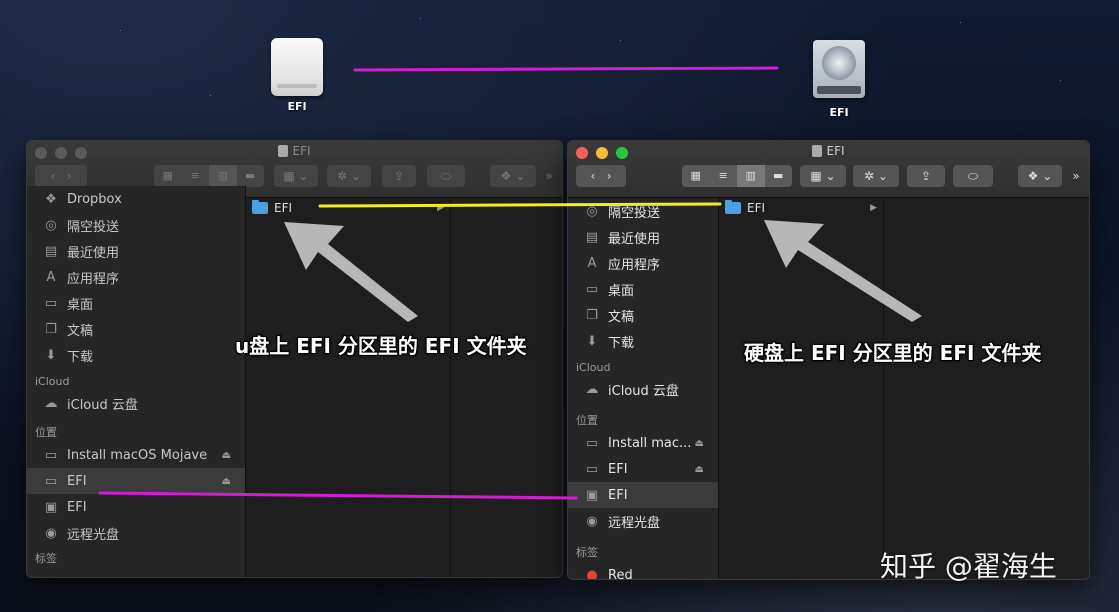 This screenshot has width=1119, height=612. Describe the element at coordinates (592, 263) in the screenshot. I see `applications-icon: A` at that location.